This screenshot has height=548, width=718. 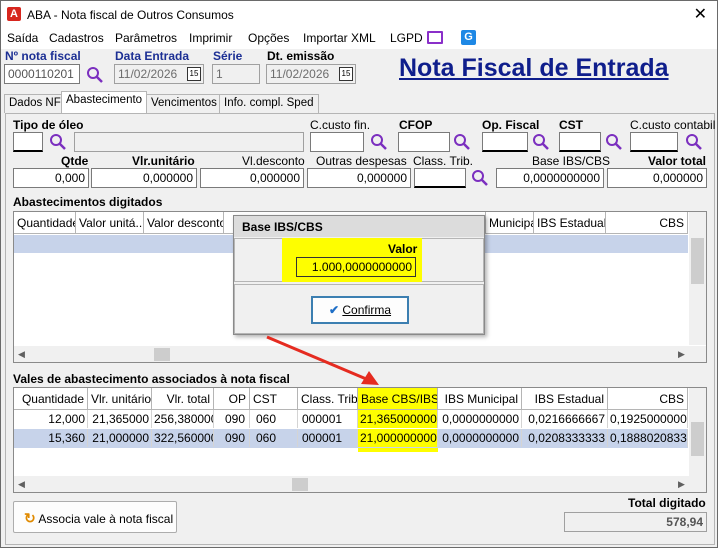 I want to click on tab-info-compl-sped: Info. compl. Sped, so click(x=269, y=103).